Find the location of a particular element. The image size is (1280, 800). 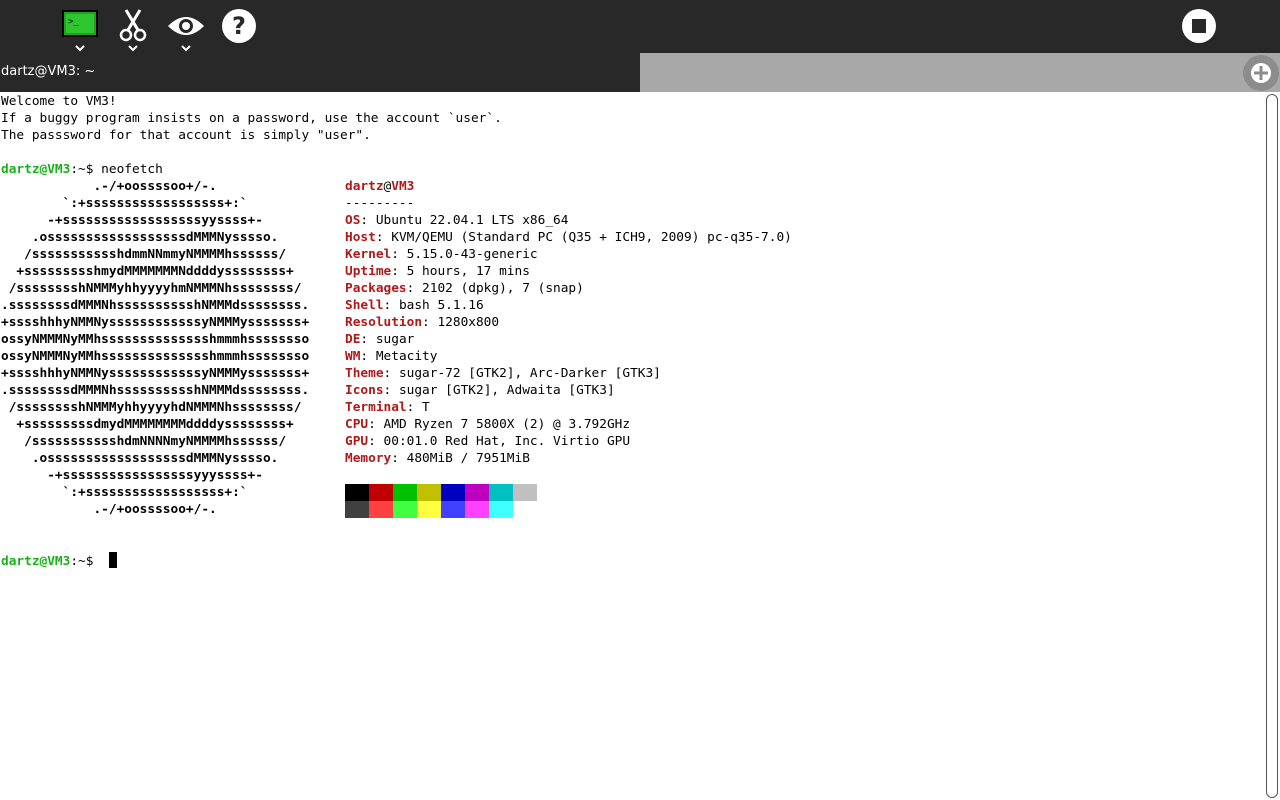

logo-line: -+ssssssssssssssssssyyssss+- is located at coordinates (155, 220).